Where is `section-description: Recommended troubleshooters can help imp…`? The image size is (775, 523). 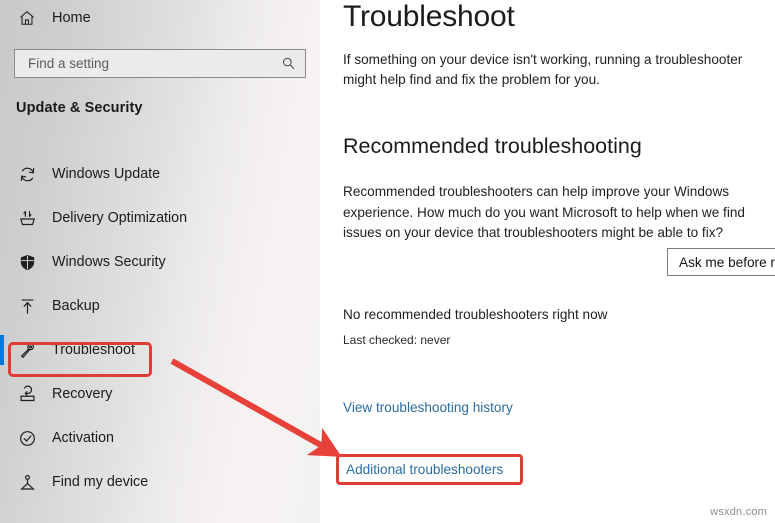
section-description: Recommended troubleshooters can help imp… is located at coordinates (544, 212).